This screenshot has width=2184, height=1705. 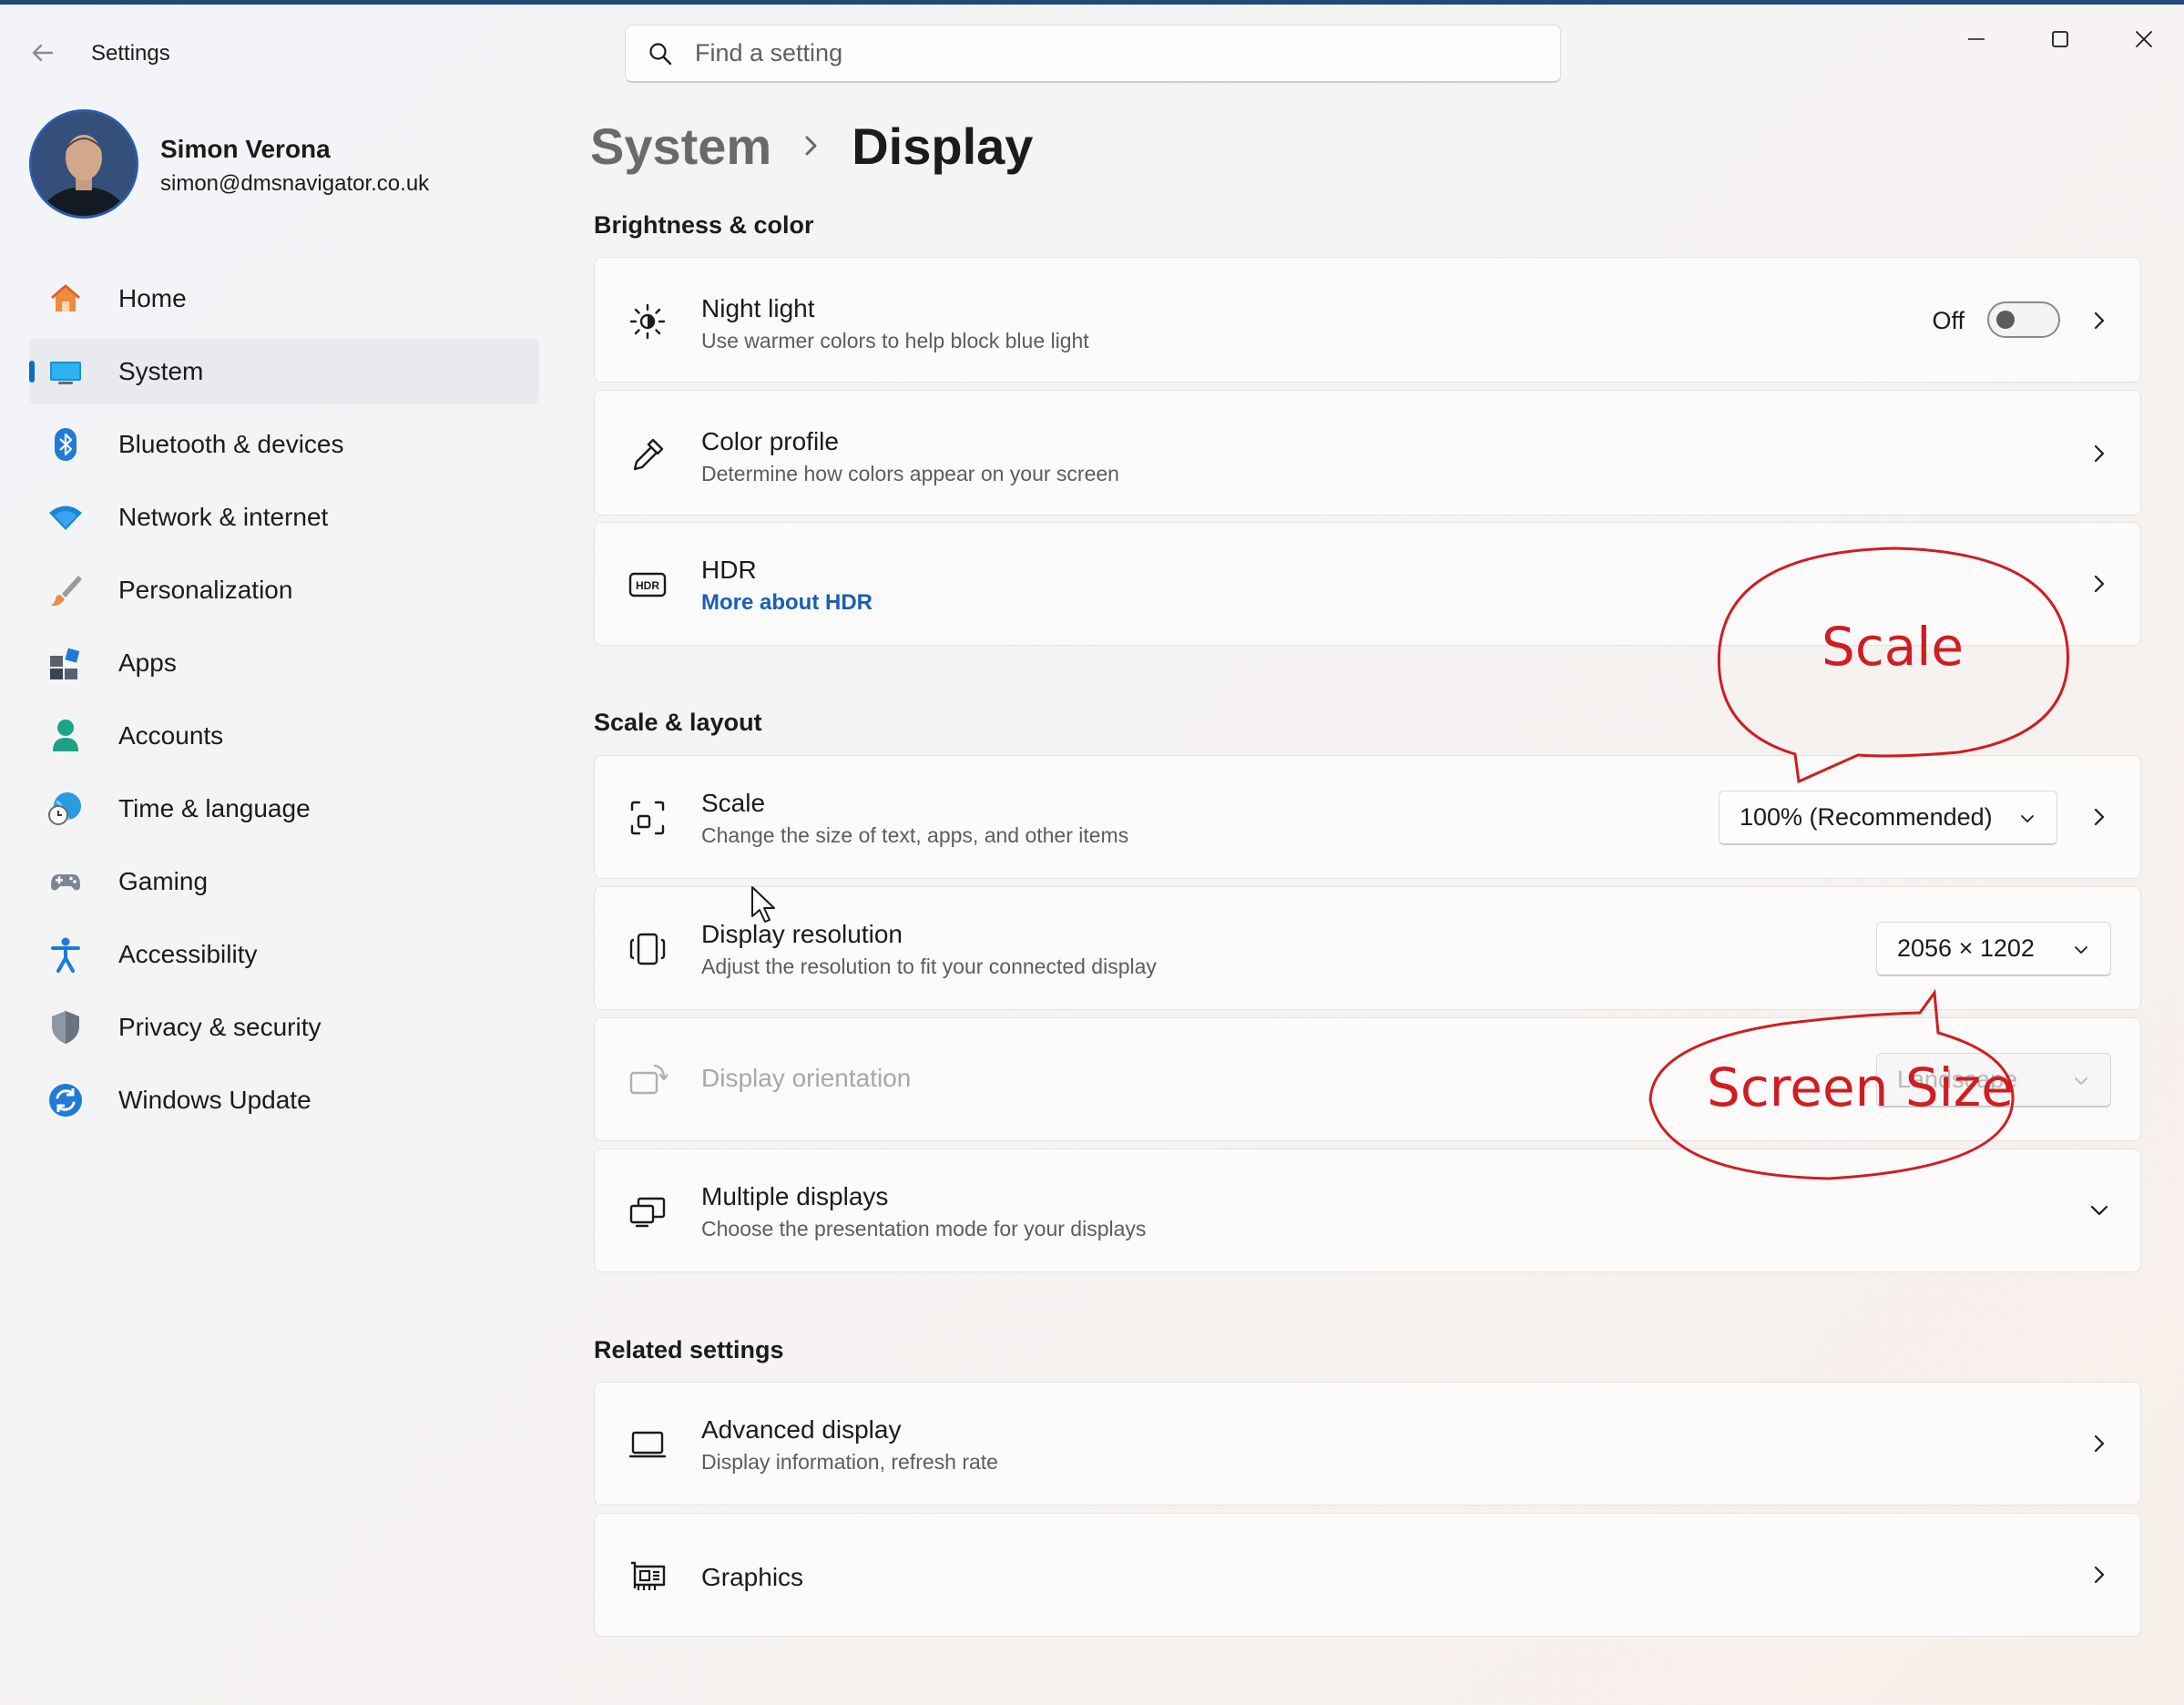 What do you see at coordinates (648, 818) in the screenshot?
I see `scale-icon` at bounding box center [648, 818].